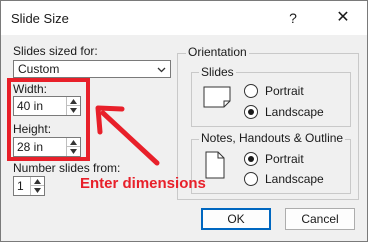  Describe the element at coordinates (143, 183) in the screenshot. I see `annotation-text: Enter dimensions` at that location.